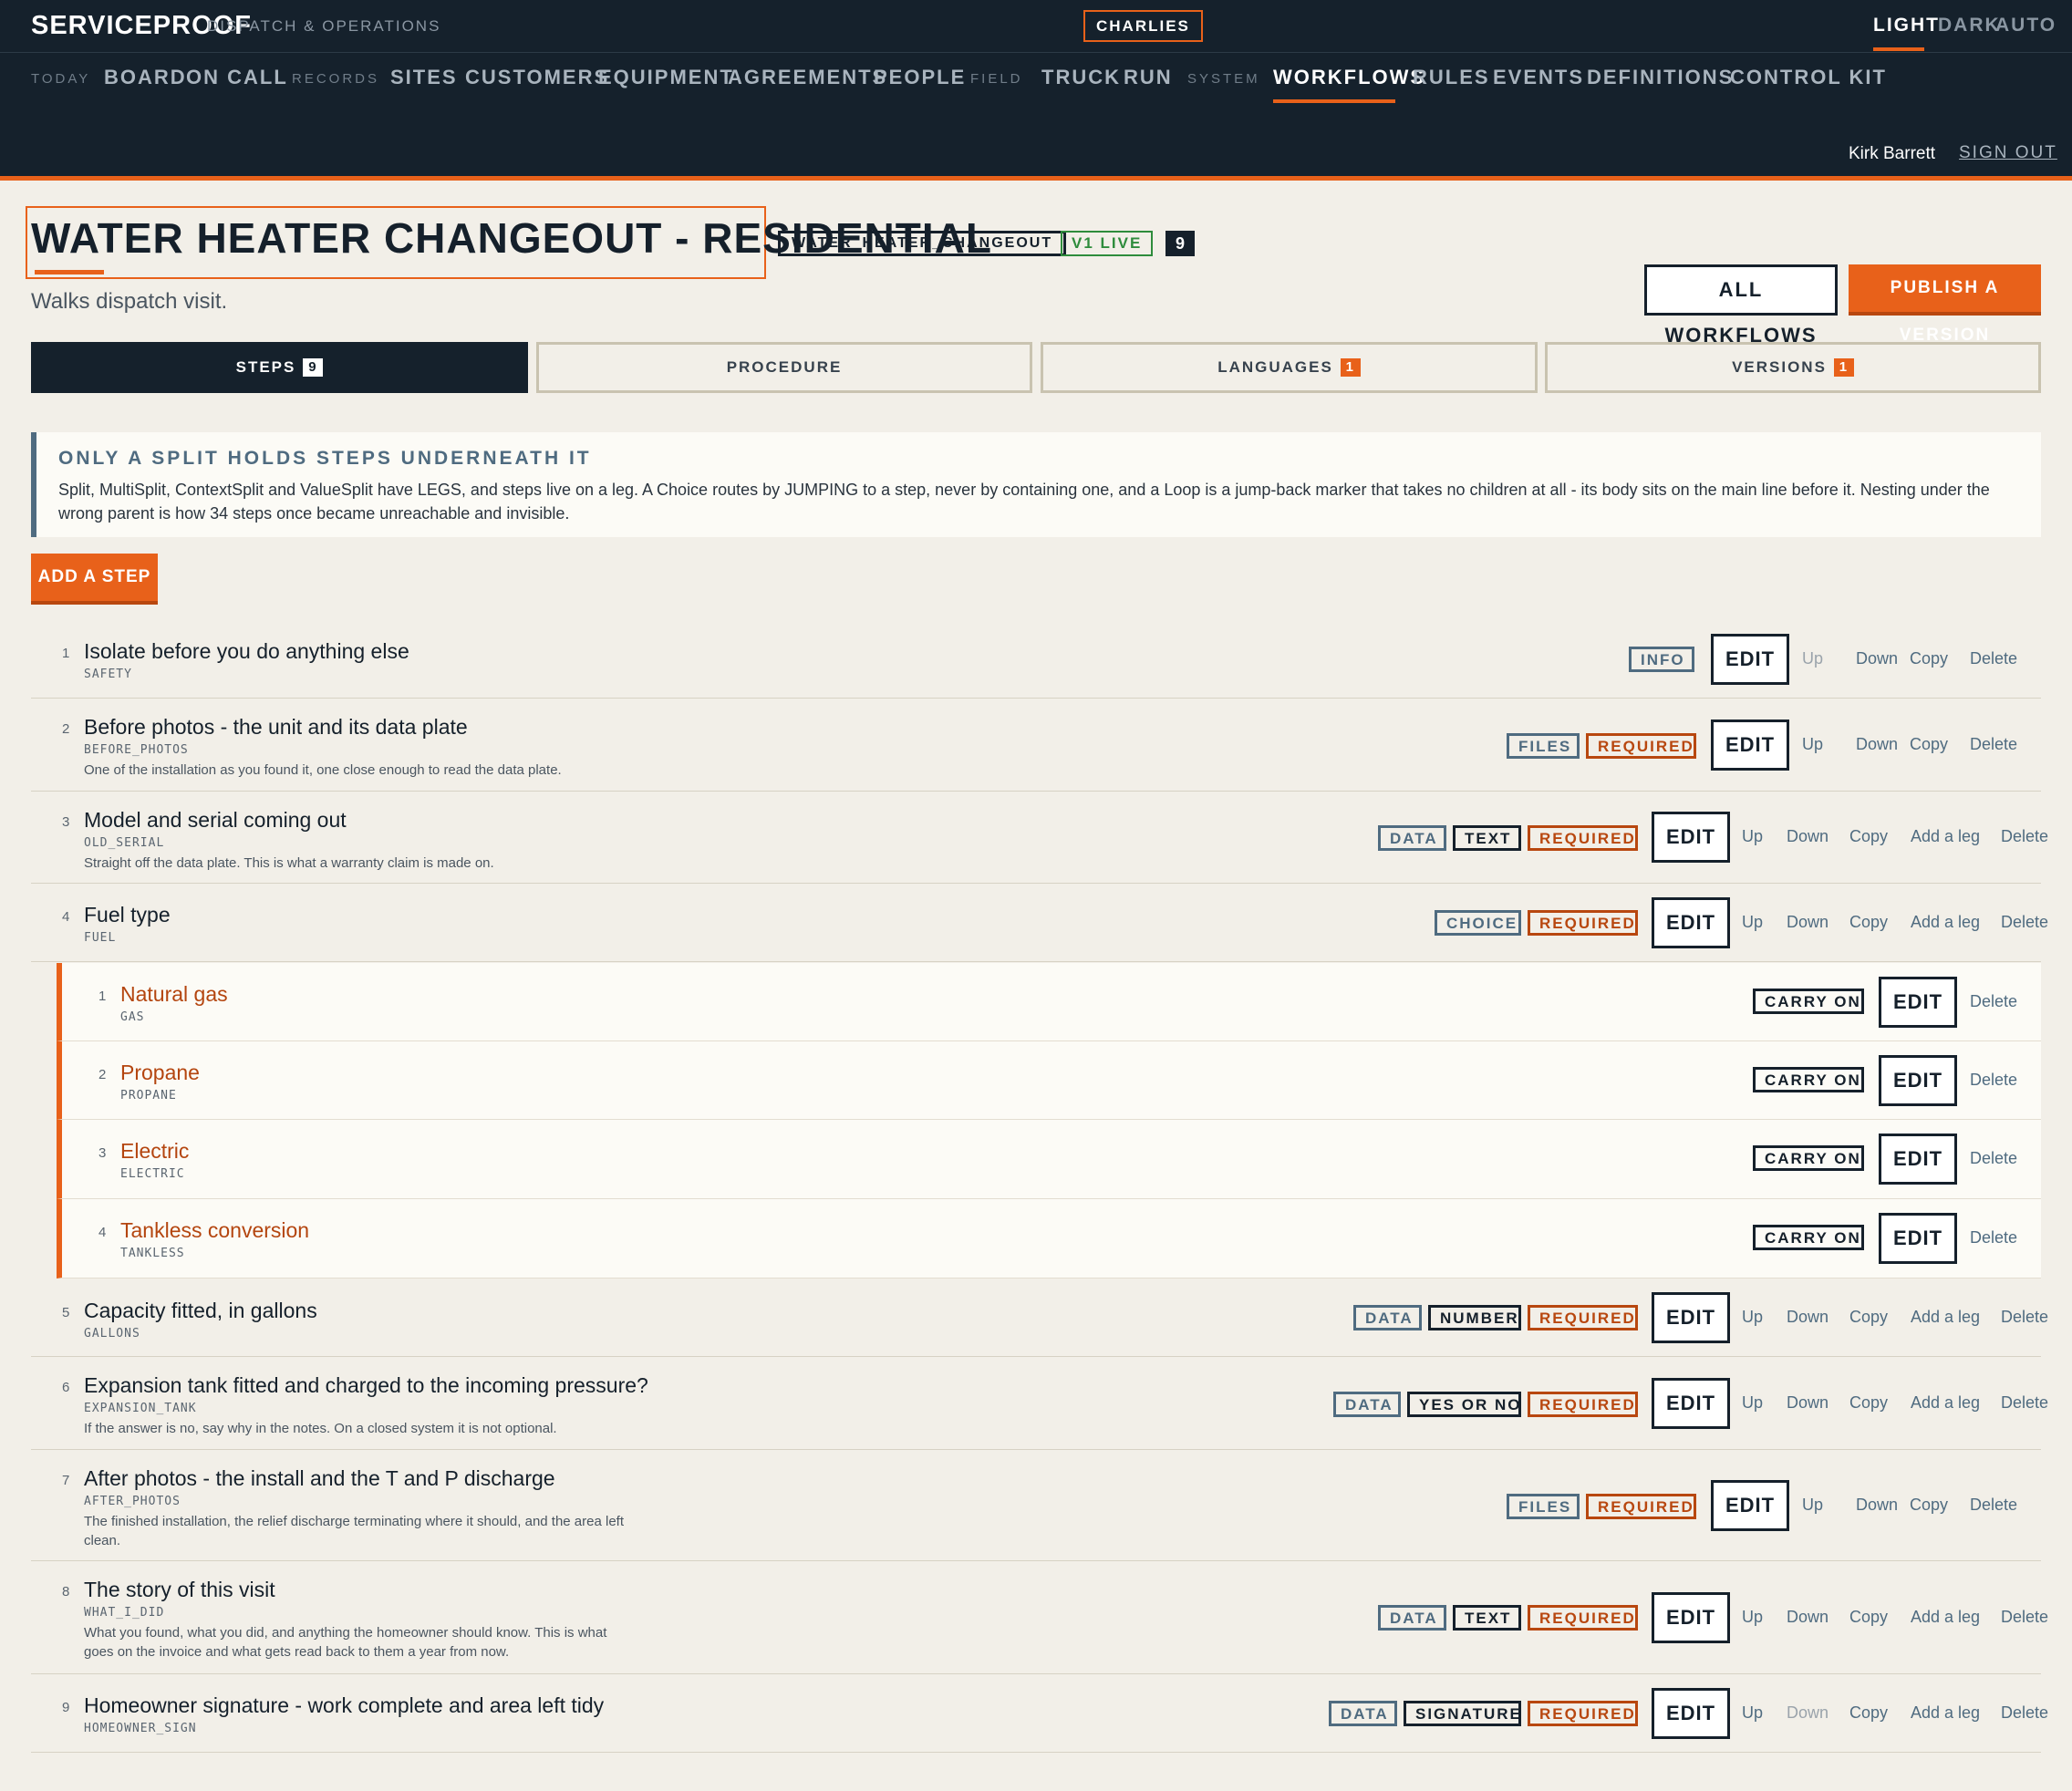  I want to click on nav-run: RUN, so click(1148, 77).